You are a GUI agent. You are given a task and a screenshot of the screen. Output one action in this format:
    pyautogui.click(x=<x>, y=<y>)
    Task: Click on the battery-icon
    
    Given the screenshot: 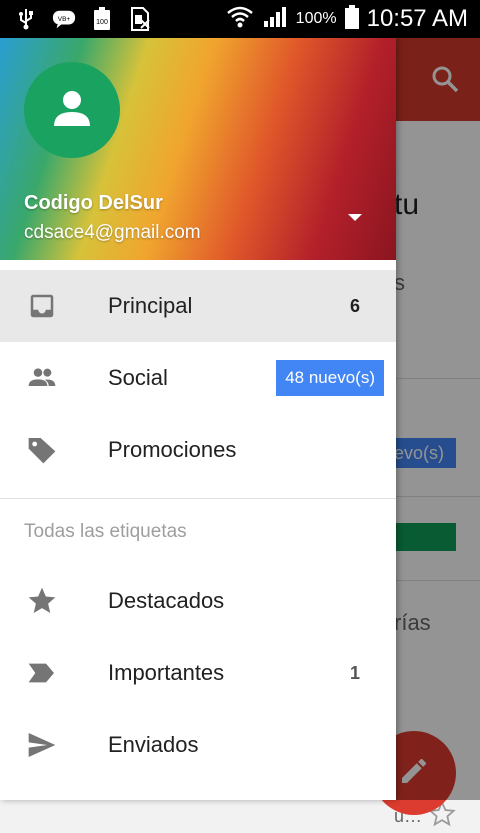 What is the action you would take?
    pyautogui.click(x=351, y=19)
    